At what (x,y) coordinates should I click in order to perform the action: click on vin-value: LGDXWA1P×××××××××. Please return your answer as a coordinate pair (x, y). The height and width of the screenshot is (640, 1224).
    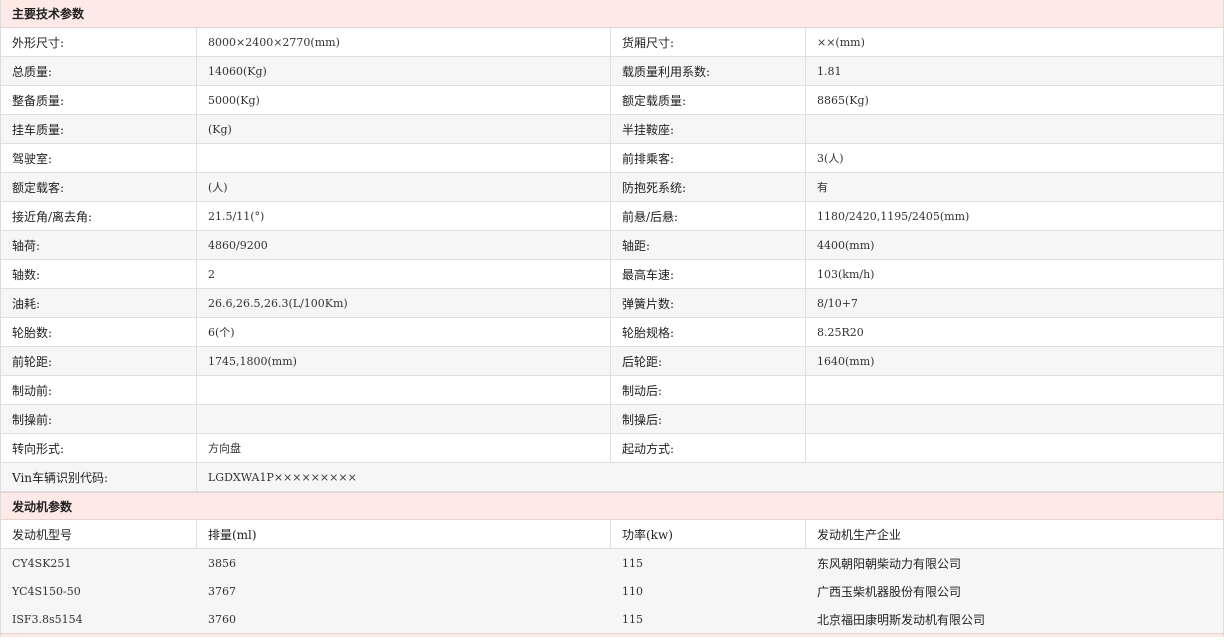
    Looking at the image, I should click on (282, 477).